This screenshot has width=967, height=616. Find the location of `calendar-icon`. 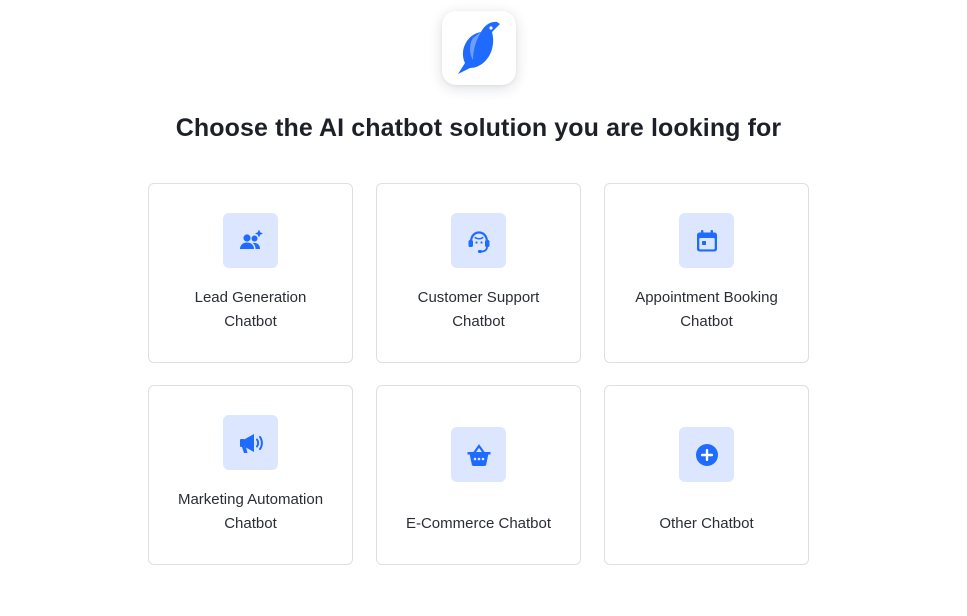

calendar-icon is located at coordinates (706, 240).